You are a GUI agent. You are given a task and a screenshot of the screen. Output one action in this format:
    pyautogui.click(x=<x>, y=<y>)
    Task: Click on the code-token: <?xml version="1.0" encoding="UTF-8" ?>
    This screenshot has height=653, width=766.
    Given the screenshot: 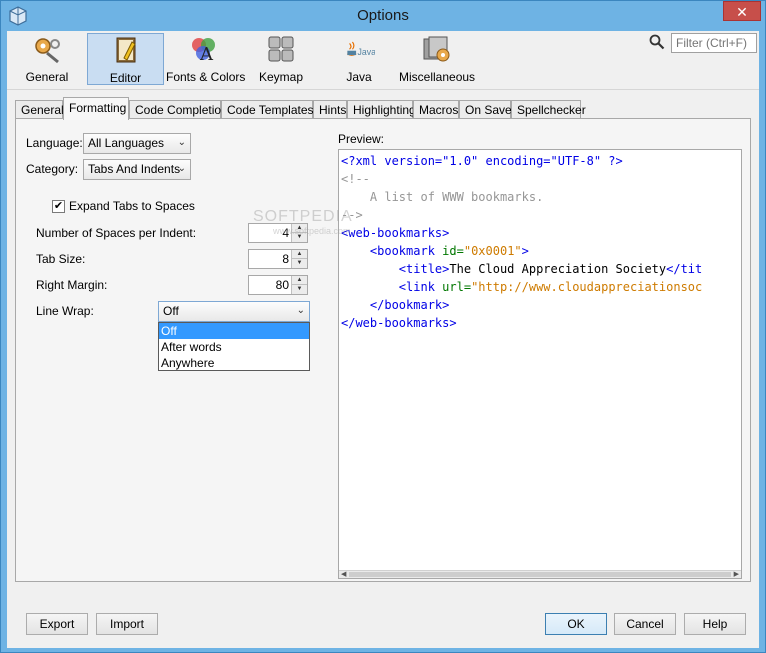 What is the action you would take?
    pyautogui.click(x=482, y=161)
    